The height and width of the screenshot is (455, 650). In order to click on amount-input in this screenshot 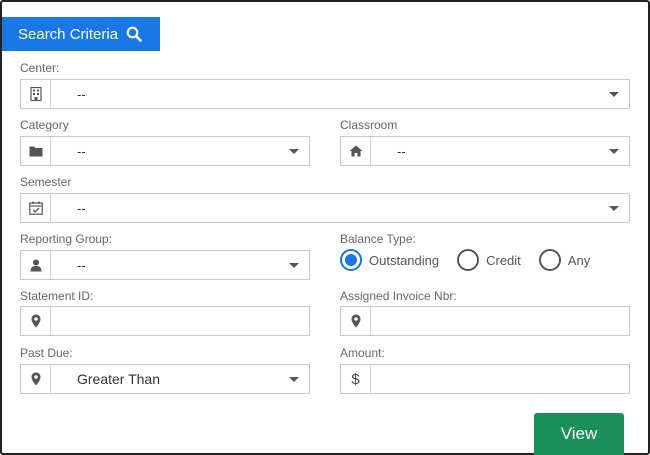, I will do `click(500, 379)`.